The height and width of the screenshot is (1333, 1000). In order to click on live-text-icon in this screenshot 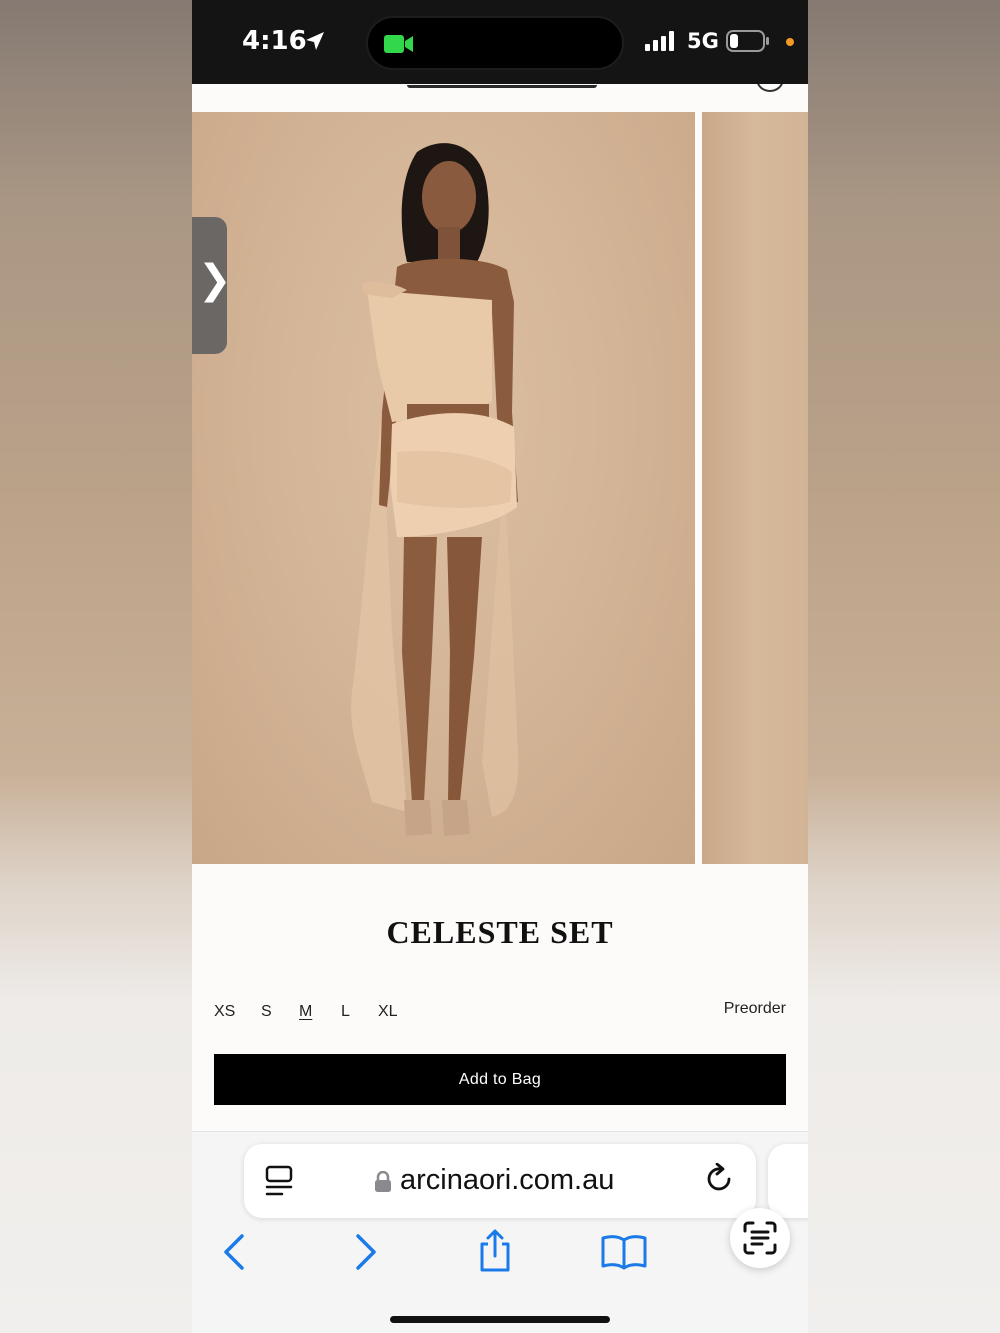, I will do `click(760, 1238)`.